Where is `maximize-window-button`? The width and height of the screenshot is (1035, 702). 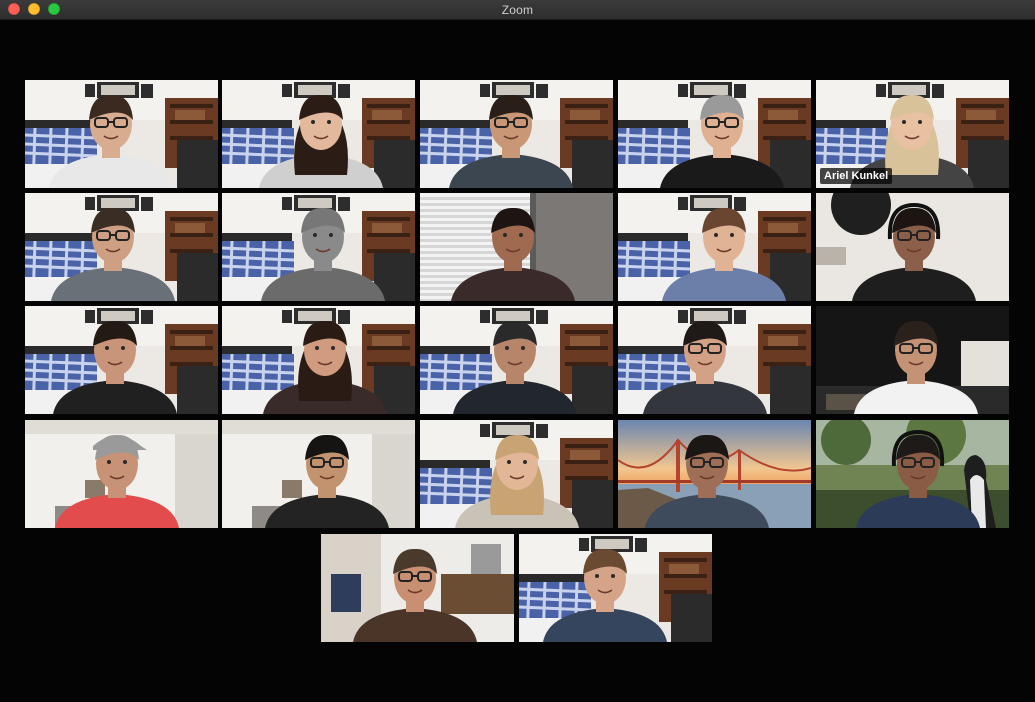 maximize-window-button is located at coordinates (54, 9).